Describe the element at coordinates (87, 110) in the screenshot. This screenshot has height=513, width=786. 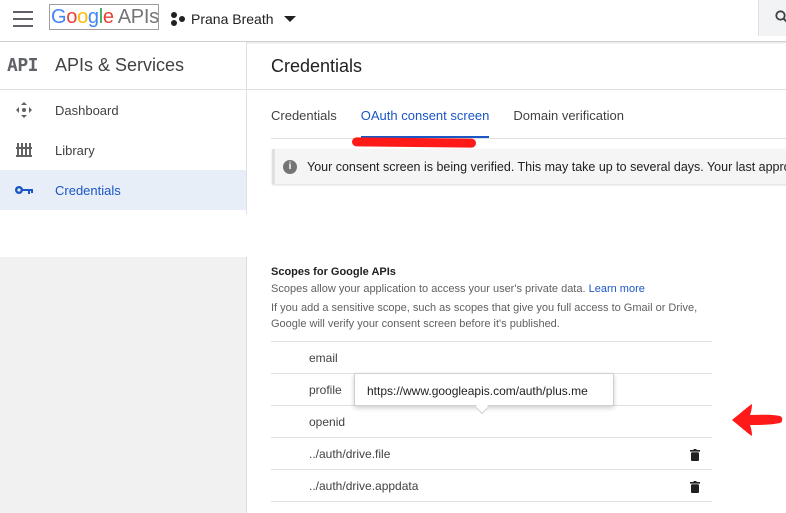
I see `sidebar-item-label: Dashboard` at that location.